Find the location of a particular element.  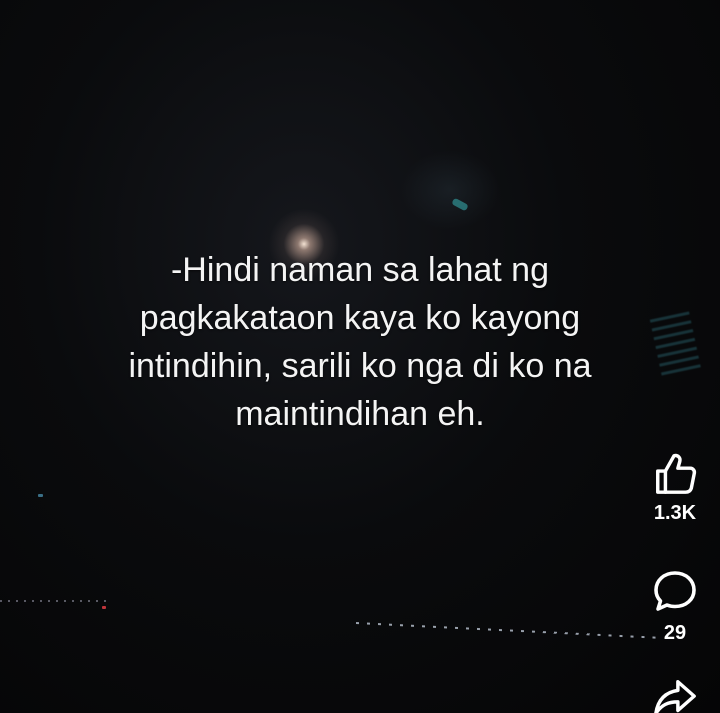

like-button: 1.3K is located at coordinates (675, 487).